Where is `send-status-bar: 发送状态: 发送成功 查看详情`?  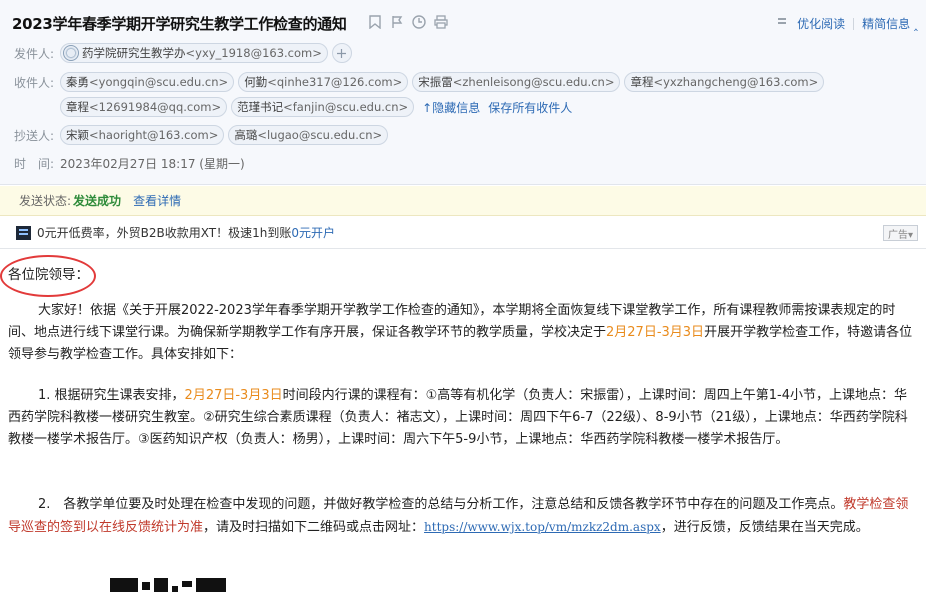 send-status-bar: 发送状态: 发送成功 查看详情 is located at coordinates (463, 201).